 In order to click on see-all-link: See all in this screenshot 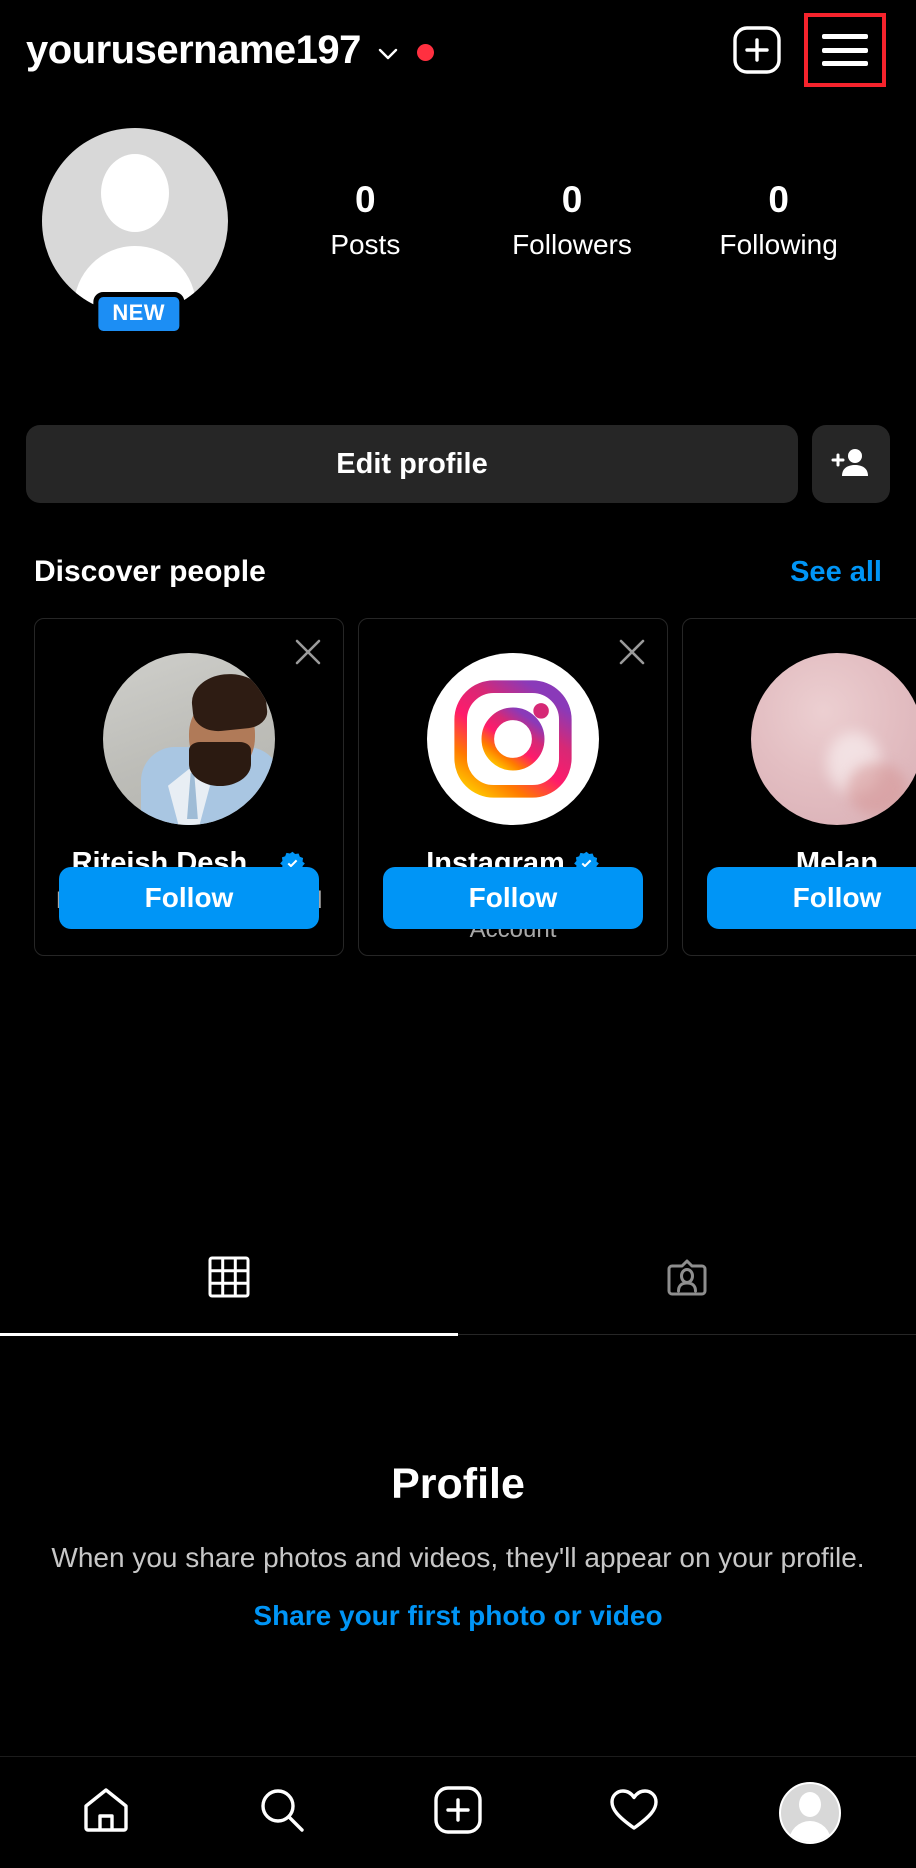, I will do `click(836, 572)`.